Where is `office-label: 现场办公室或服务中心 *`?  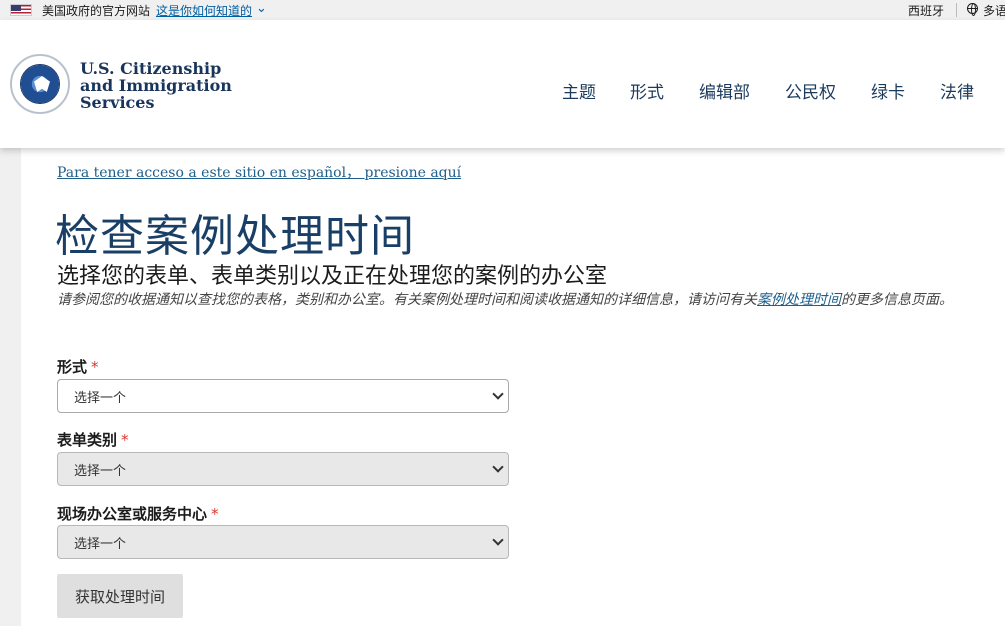 office-label: 现场办公室或服务中心 * is located at coordinates (138, 513).